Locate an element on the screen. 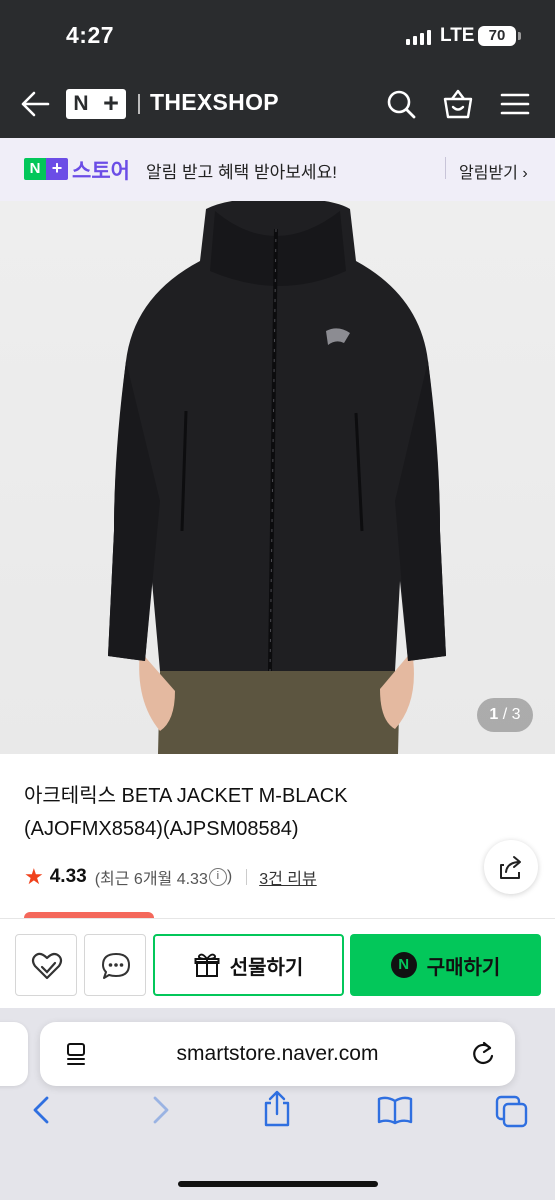 The image size is (555, 1200). buy-button: N 구매하기 is located at coordinates (445, 965).